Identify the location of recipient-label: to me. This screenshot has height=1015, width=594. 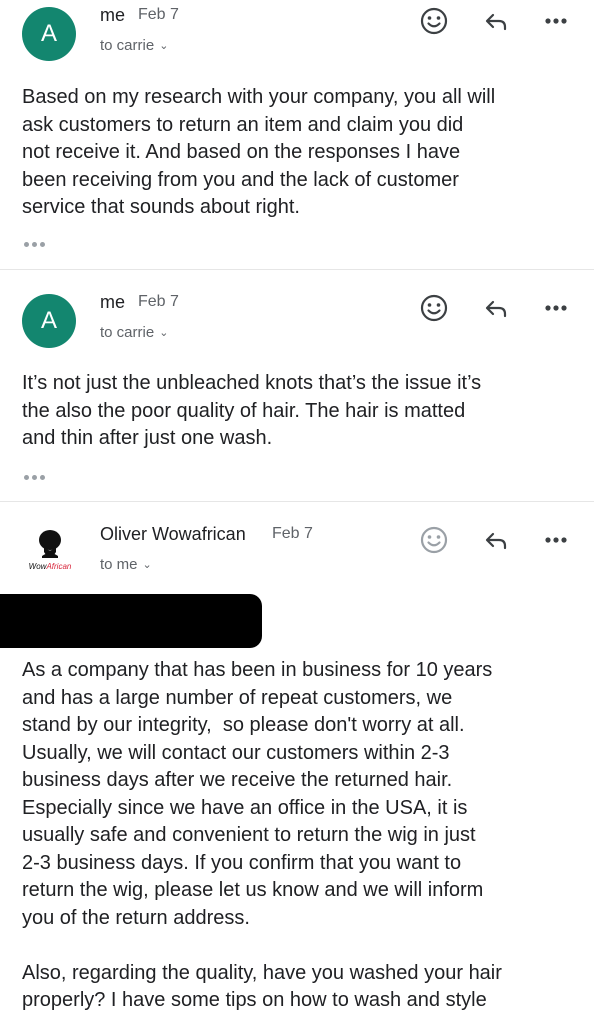
(119, 564).